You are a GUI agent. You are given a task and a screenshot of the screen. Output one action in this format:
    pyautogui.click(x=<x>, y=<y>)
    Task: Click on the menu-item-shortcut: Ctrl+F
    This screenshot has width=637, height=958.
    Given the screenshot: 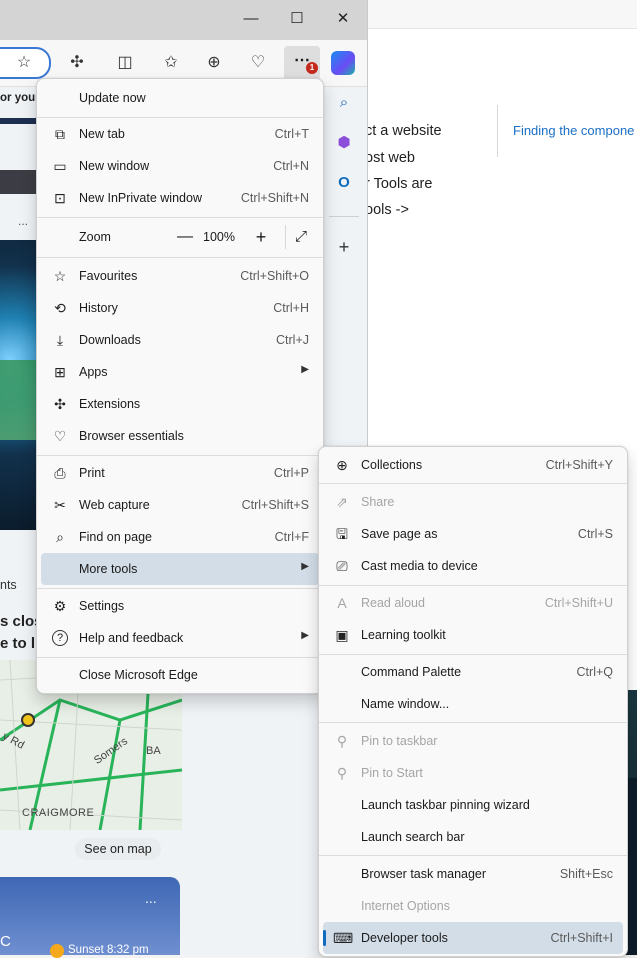 What is the action you would take?
    pyautogui.click(x=291, y=537)
    